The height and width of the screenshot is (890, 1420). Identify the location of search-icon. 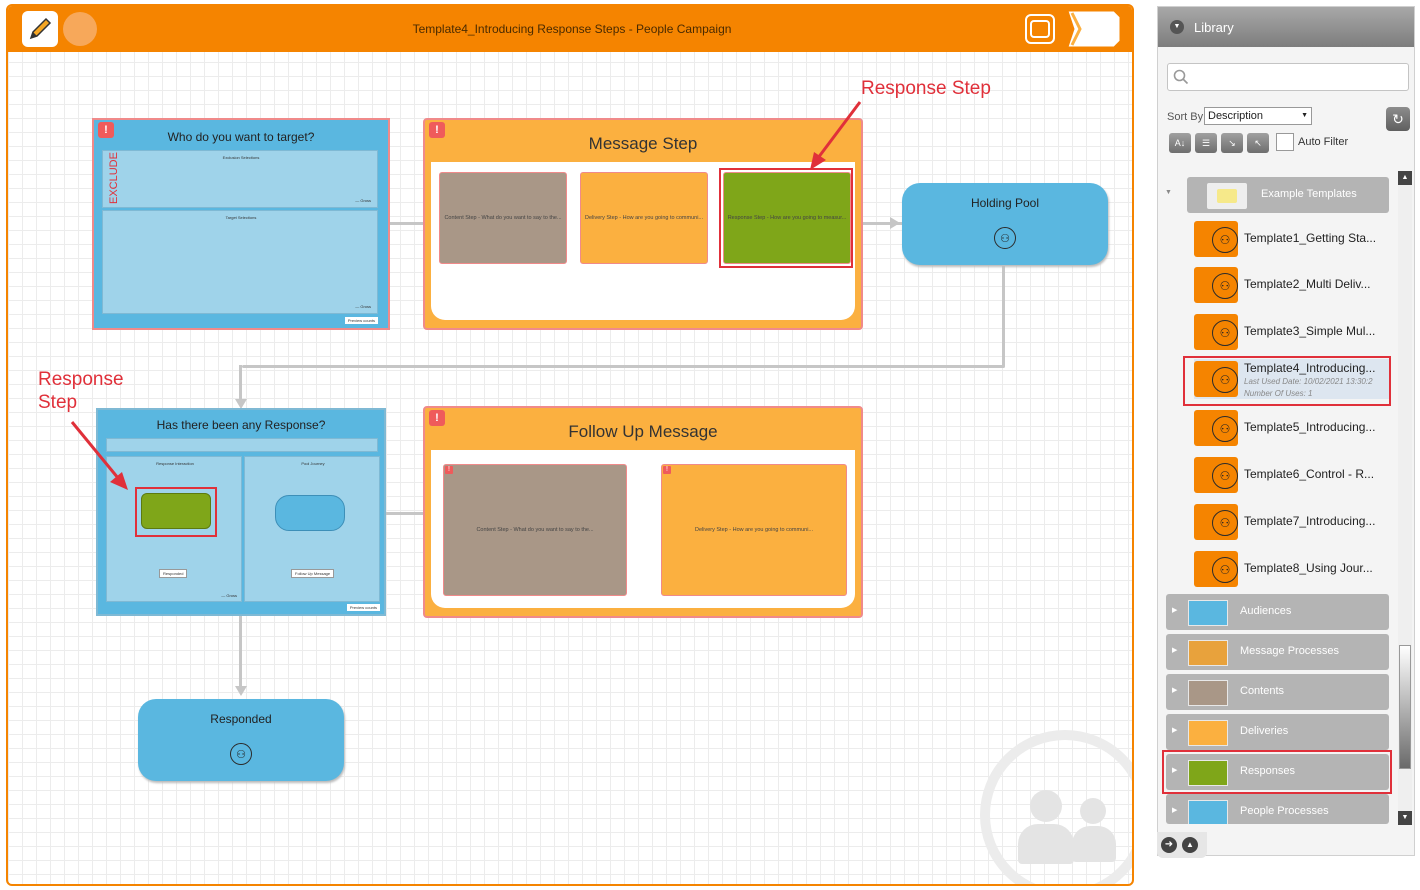
(1181, 77).